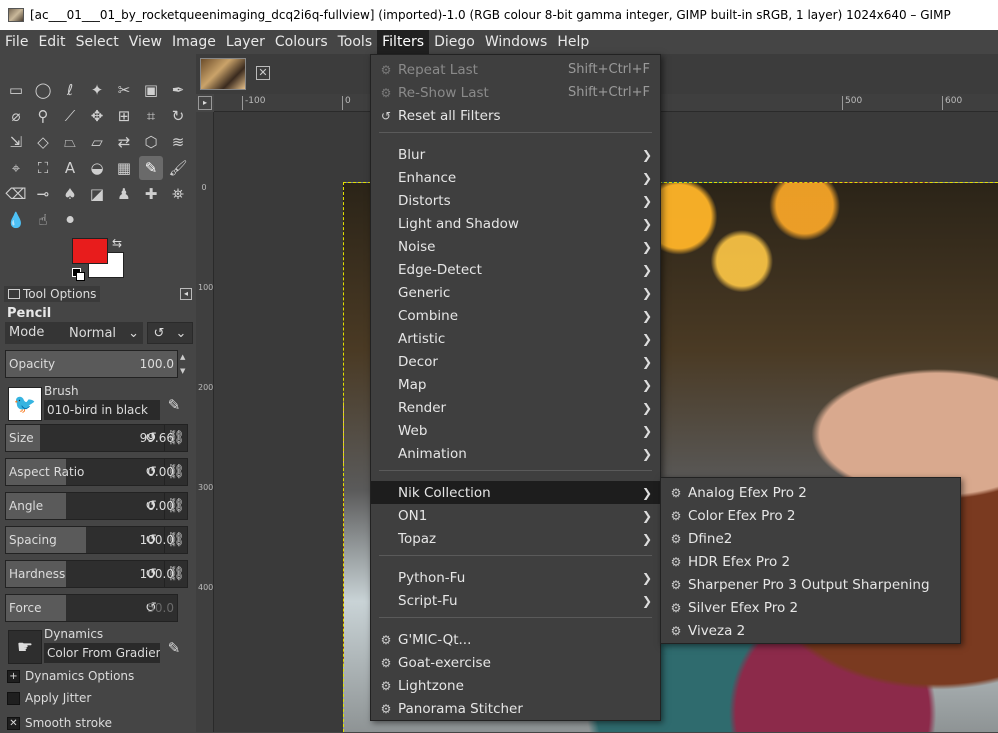 The height and width of the screenshot is (733, 998). What do you see at coordinates (43, 220) in the screenshot?
I see `smudge-icon: ☝` at bounding box center [43, 220].